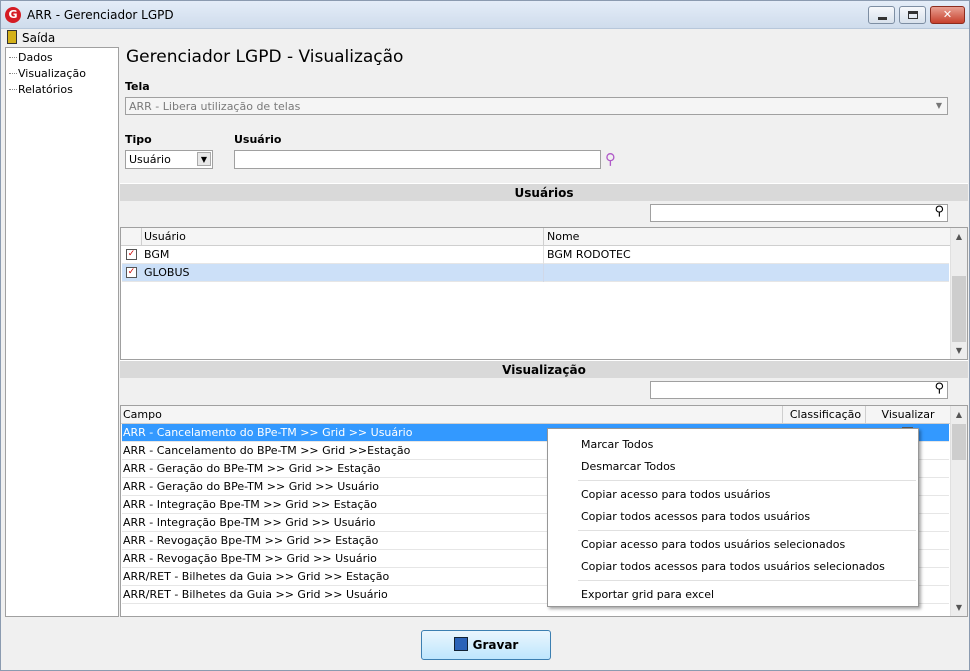 The width and height of the screenshot is (970, 671). I want to click on maximize-icon, so click(913, 15).